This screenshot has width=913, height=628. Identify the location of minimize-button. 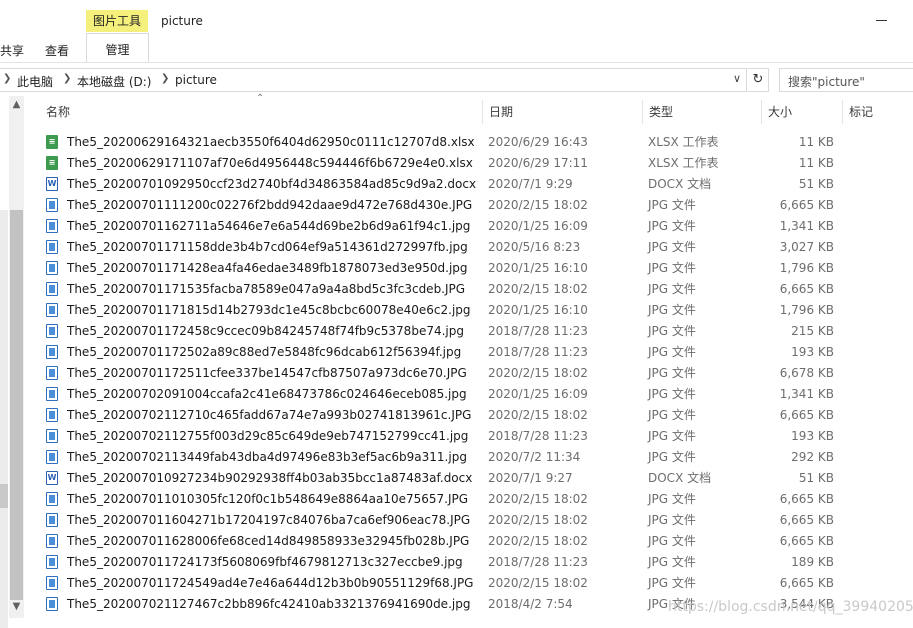
(882, 16).